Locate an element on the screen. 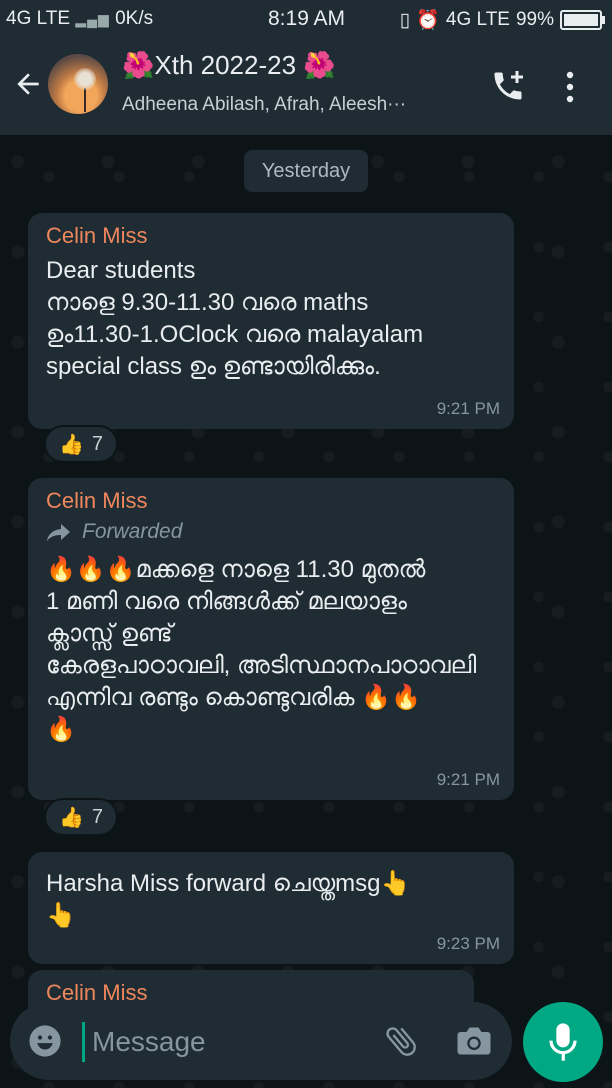 The width and height of the screenshot is (612, 1088). voice-record-button is located at coordinates (563, 1042).